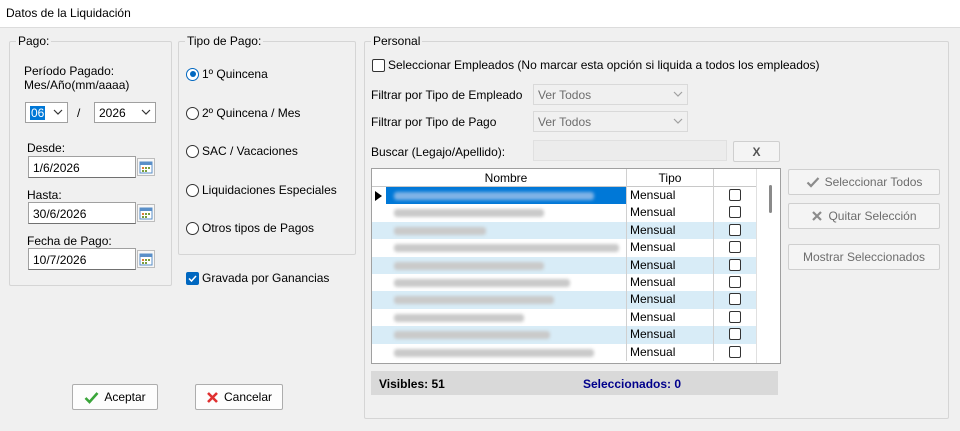 The height and width of the screenshot is (431, 960). Describe the element at coordinates (770, 199) in the screenshot. I see `scrollbar-thumb` at that location.